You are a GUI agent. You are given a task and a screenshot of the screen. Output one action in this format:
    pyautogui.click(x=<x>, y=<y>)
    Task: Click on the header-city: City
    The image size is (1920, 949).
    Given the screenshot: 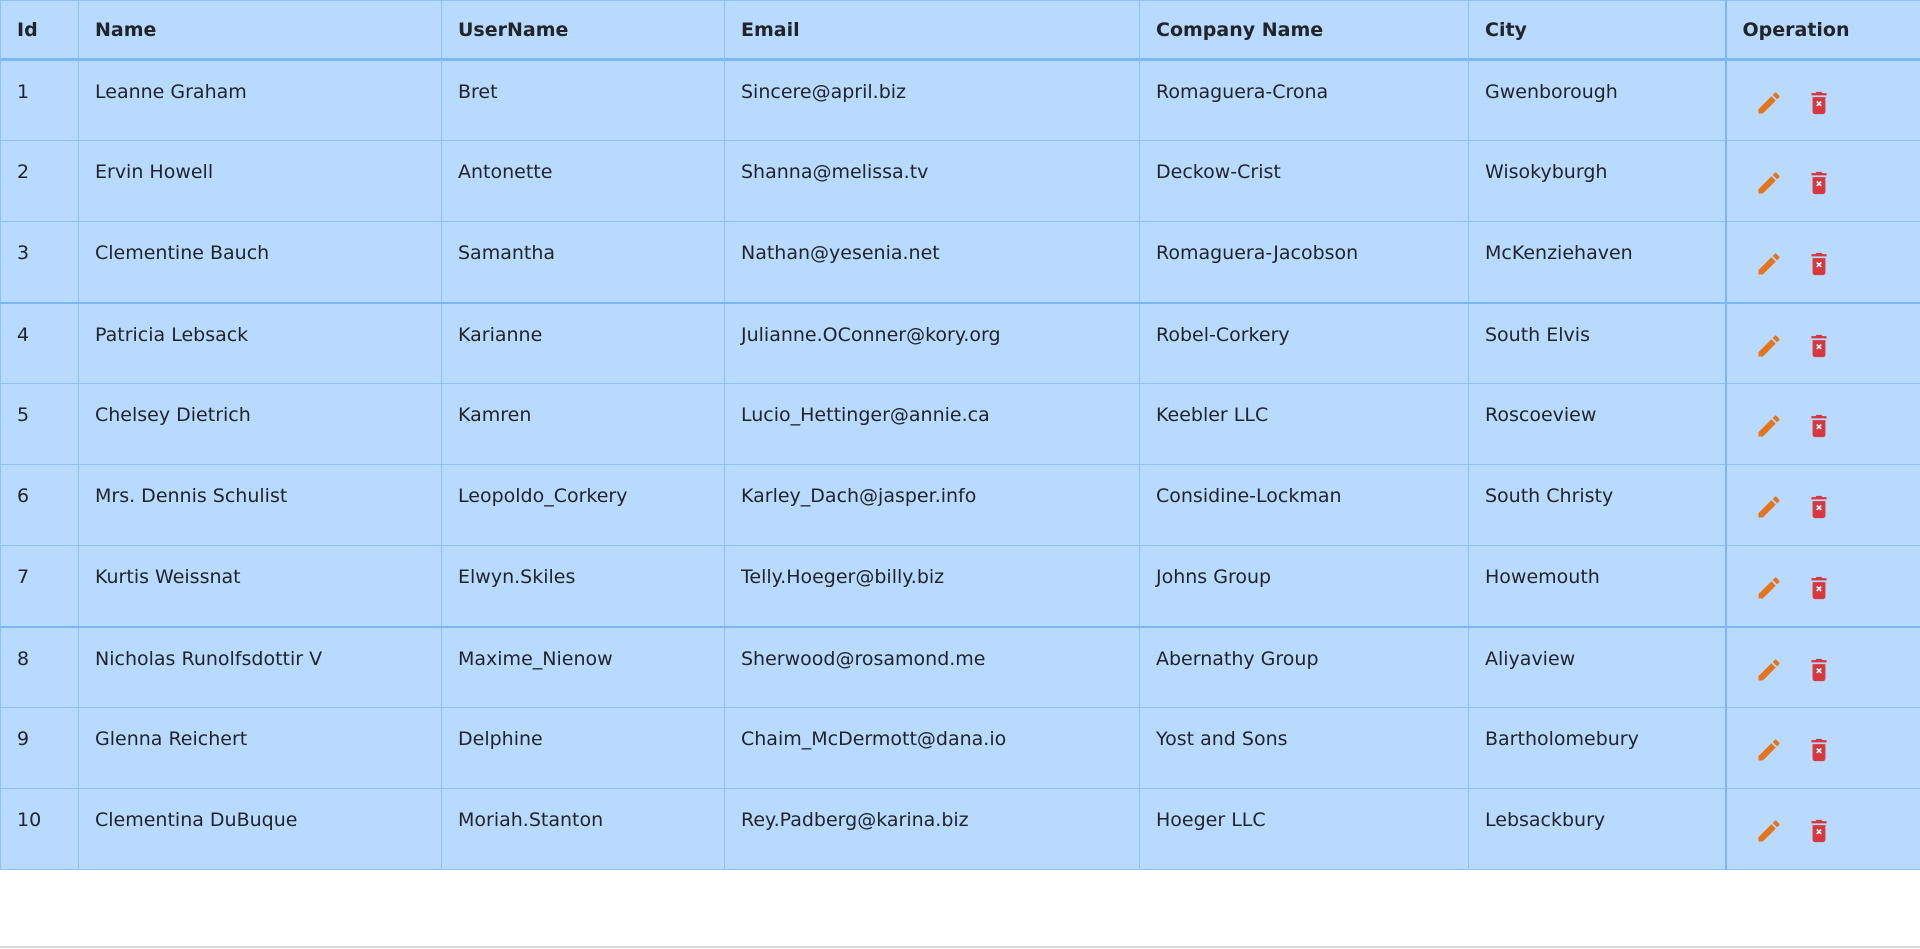 What is the action you would take?
    pyautogui.click(x=1597, y=30)
    